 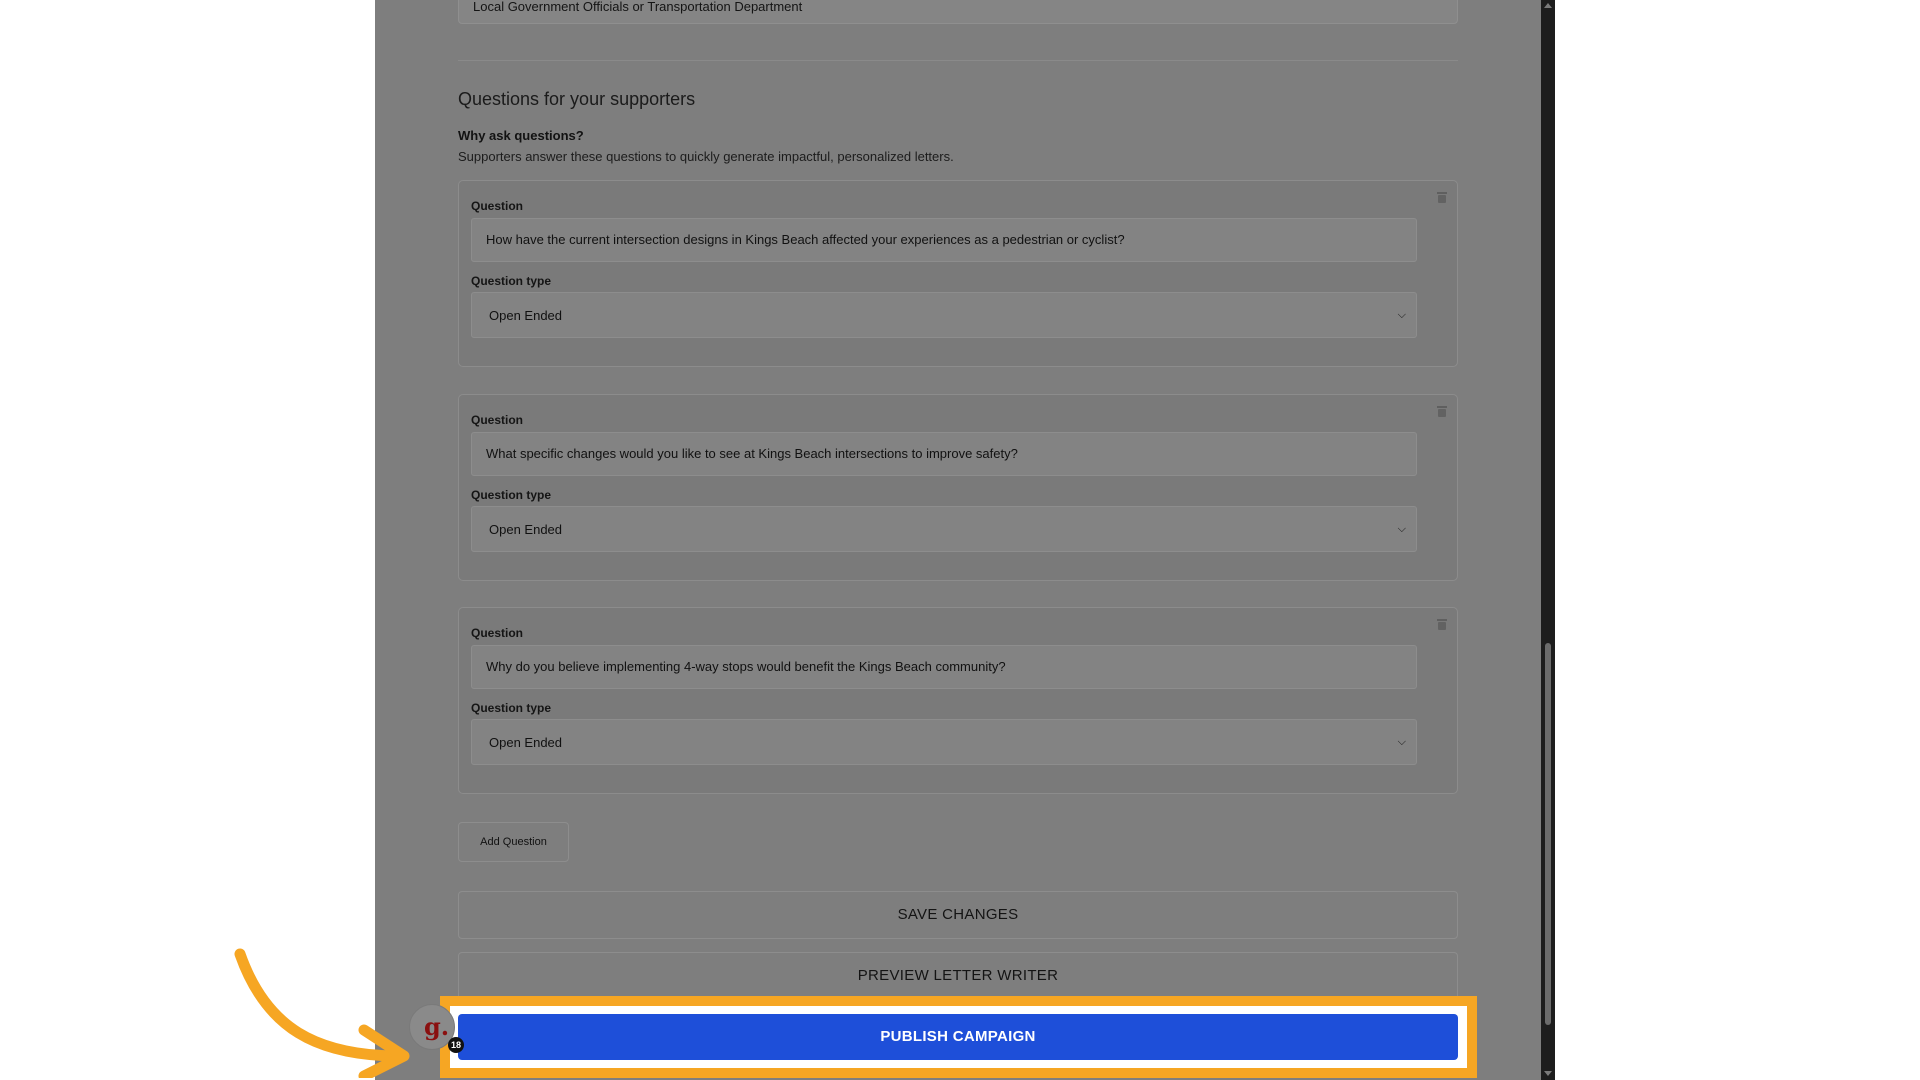 I want to click on why-questions-heading: Why ask questions?, so click(x=521, y=135).